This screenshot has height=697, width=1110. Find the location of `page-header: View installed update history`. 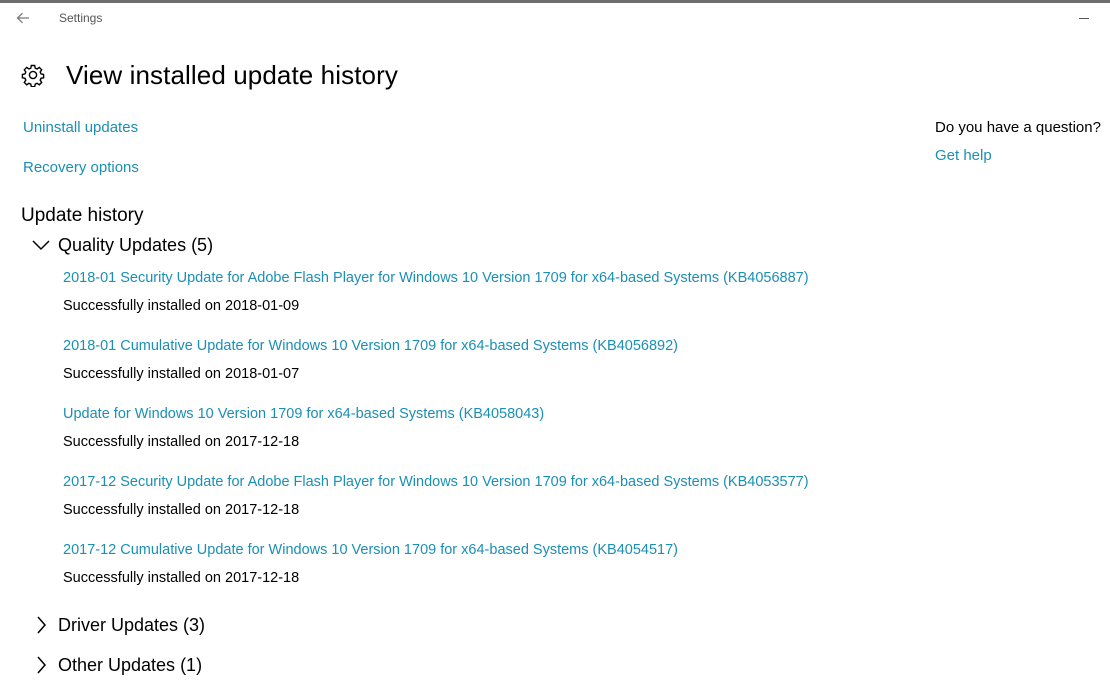

page-header: View installed update history is located at coordinates (209, 75).